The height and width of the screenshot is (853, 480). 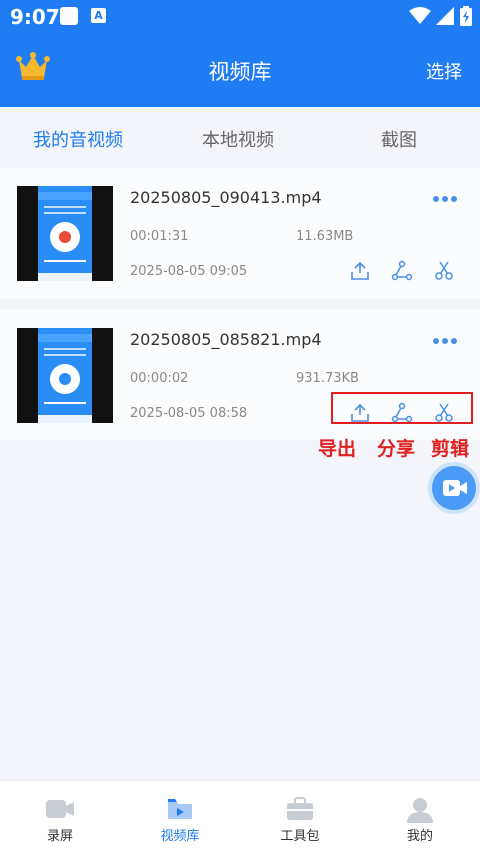 What do you see at coordinates (420, 810) in the screenshot?
I see `person-icon` at bounding box center [420, 810].